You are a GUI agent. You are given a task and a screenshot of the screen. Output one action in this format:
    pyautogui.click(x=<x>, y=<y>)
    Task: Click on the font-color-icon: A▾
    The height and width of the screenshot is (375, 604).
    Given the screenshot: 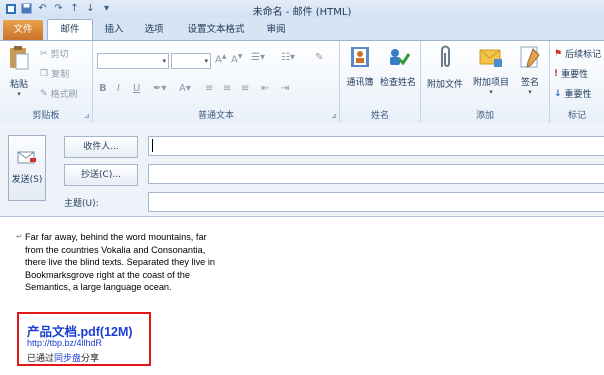 What is the action you would take?
    pyautogui.click(x=185, y=88)
    